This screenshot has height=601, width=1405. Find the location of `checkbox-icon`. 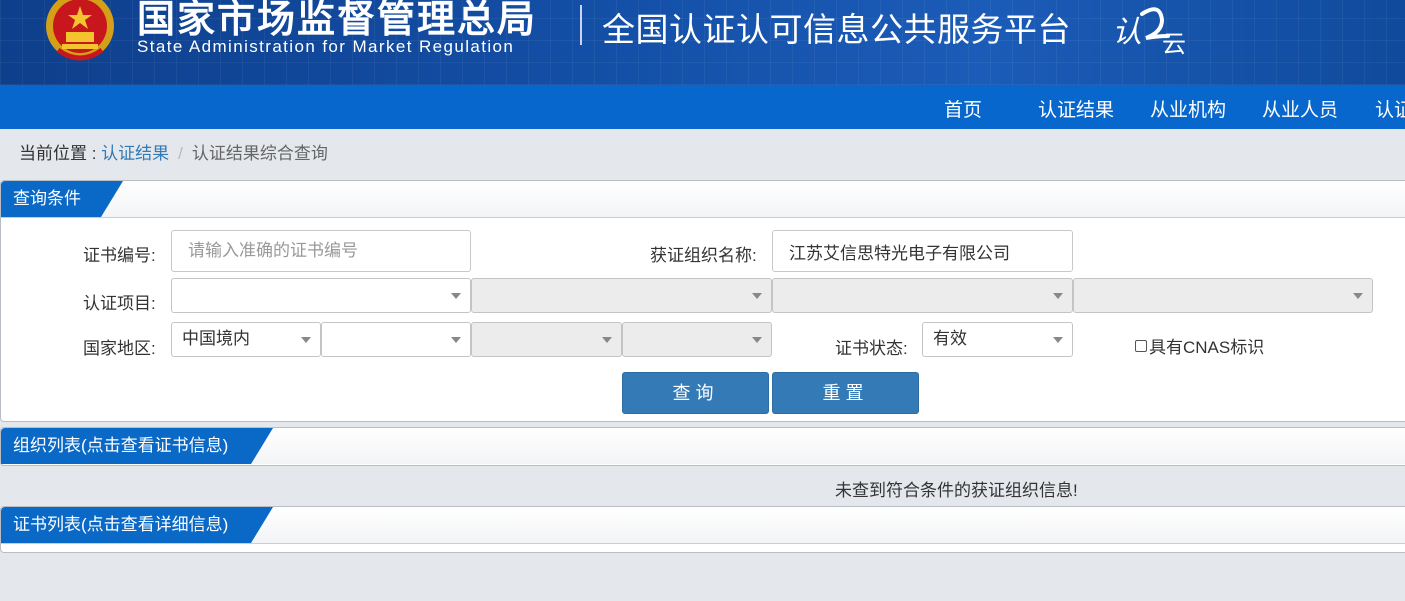

checkbox-icon is located at coordinates (1141, 346).